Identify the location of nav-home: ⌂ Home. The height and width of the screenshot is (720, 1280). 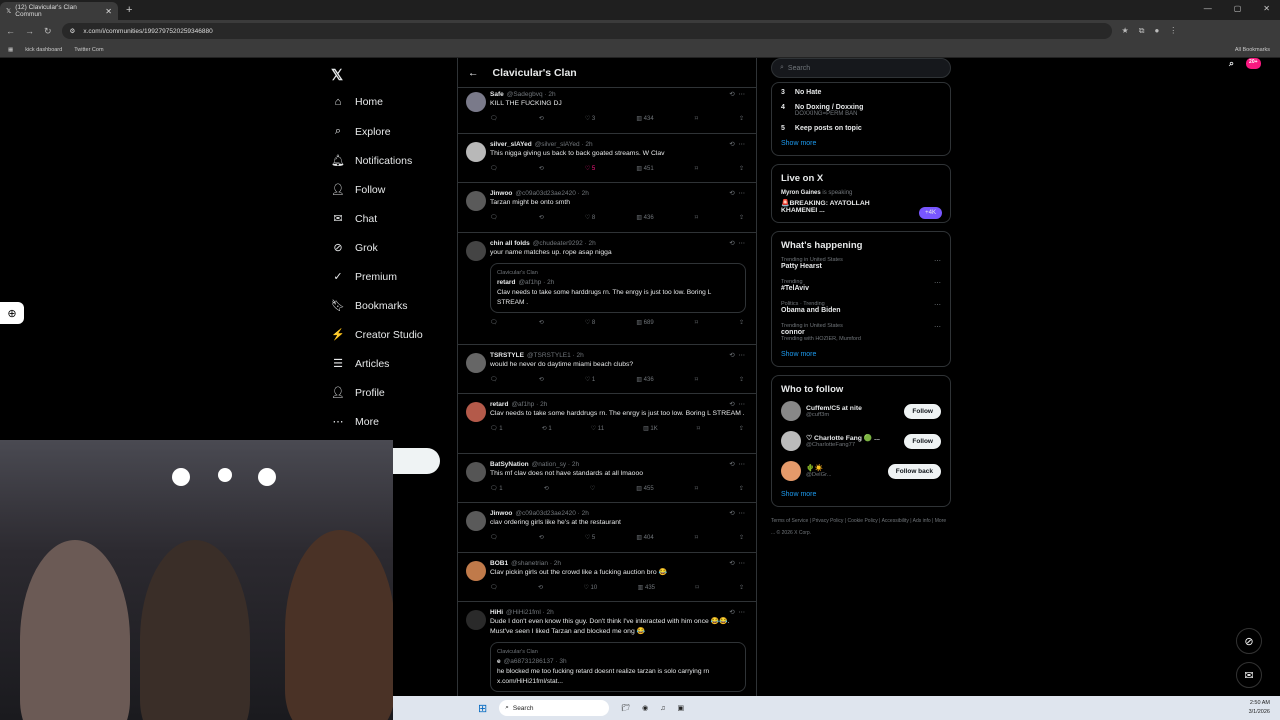
(357, 102).